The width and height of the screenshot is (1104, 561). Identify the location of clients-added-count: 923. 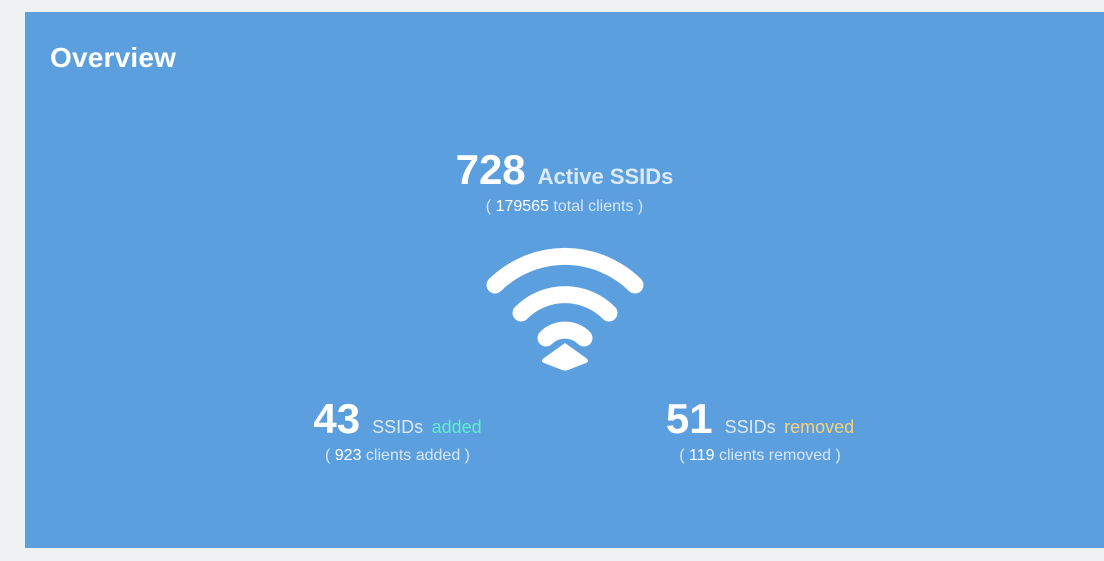
(348, 455).